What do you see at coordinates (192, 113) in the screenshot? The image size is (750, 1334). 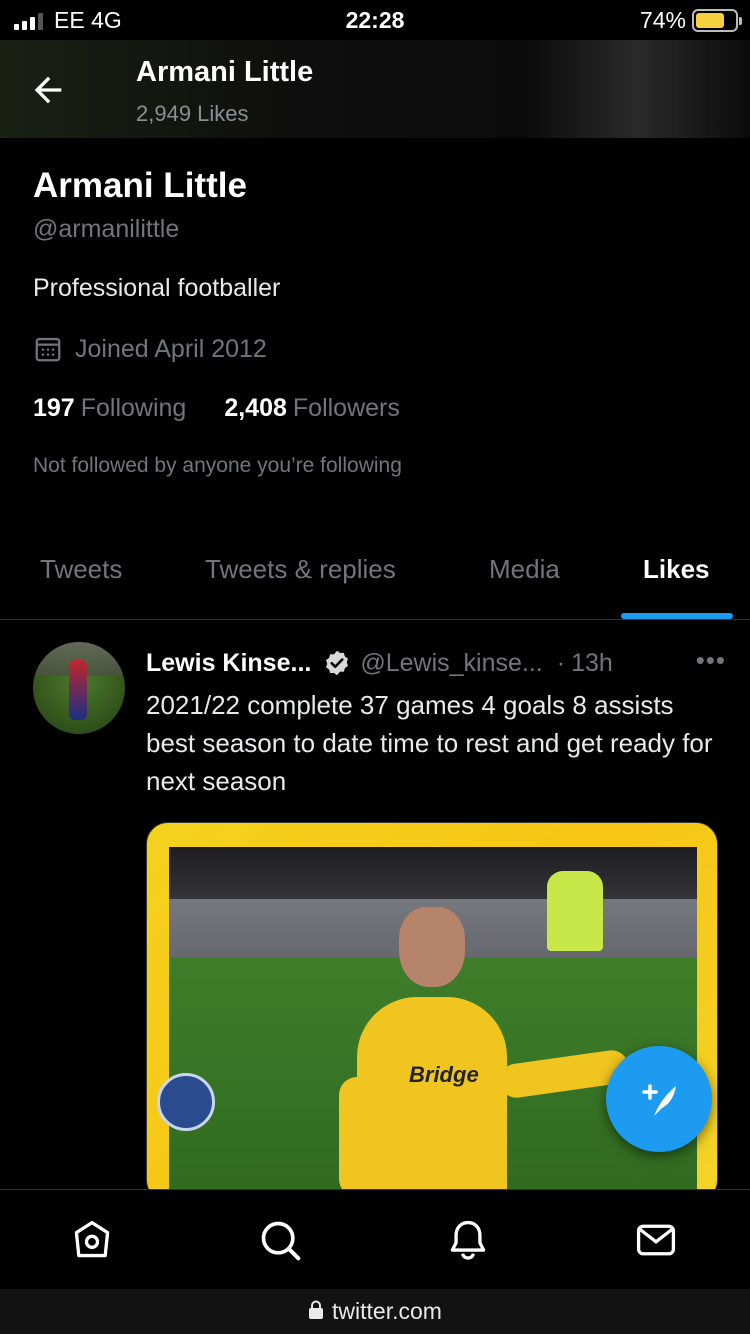 I see `header-likes-count: 2,949 Likes` at bounding box center [192, 113].